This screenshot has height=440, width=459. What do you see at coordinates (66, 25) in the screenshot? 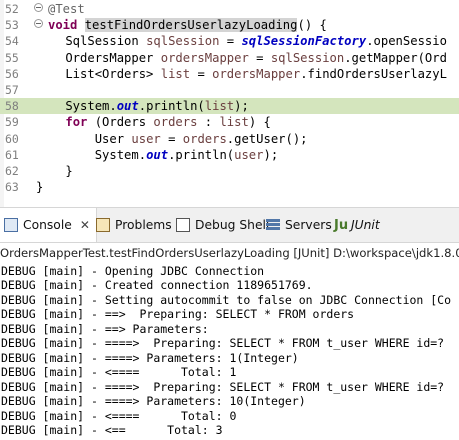
I see `code-token: void` at bounding box center [66, 25].